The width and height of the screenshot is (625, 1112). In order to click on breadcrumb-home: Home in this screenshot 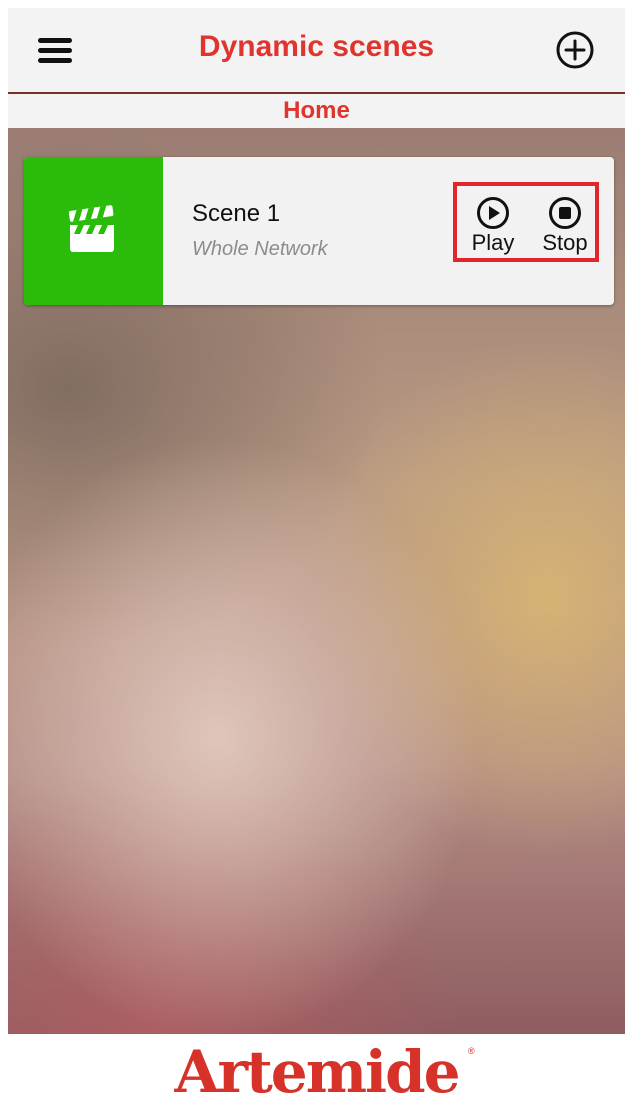, I will do `click(316, 111)`.